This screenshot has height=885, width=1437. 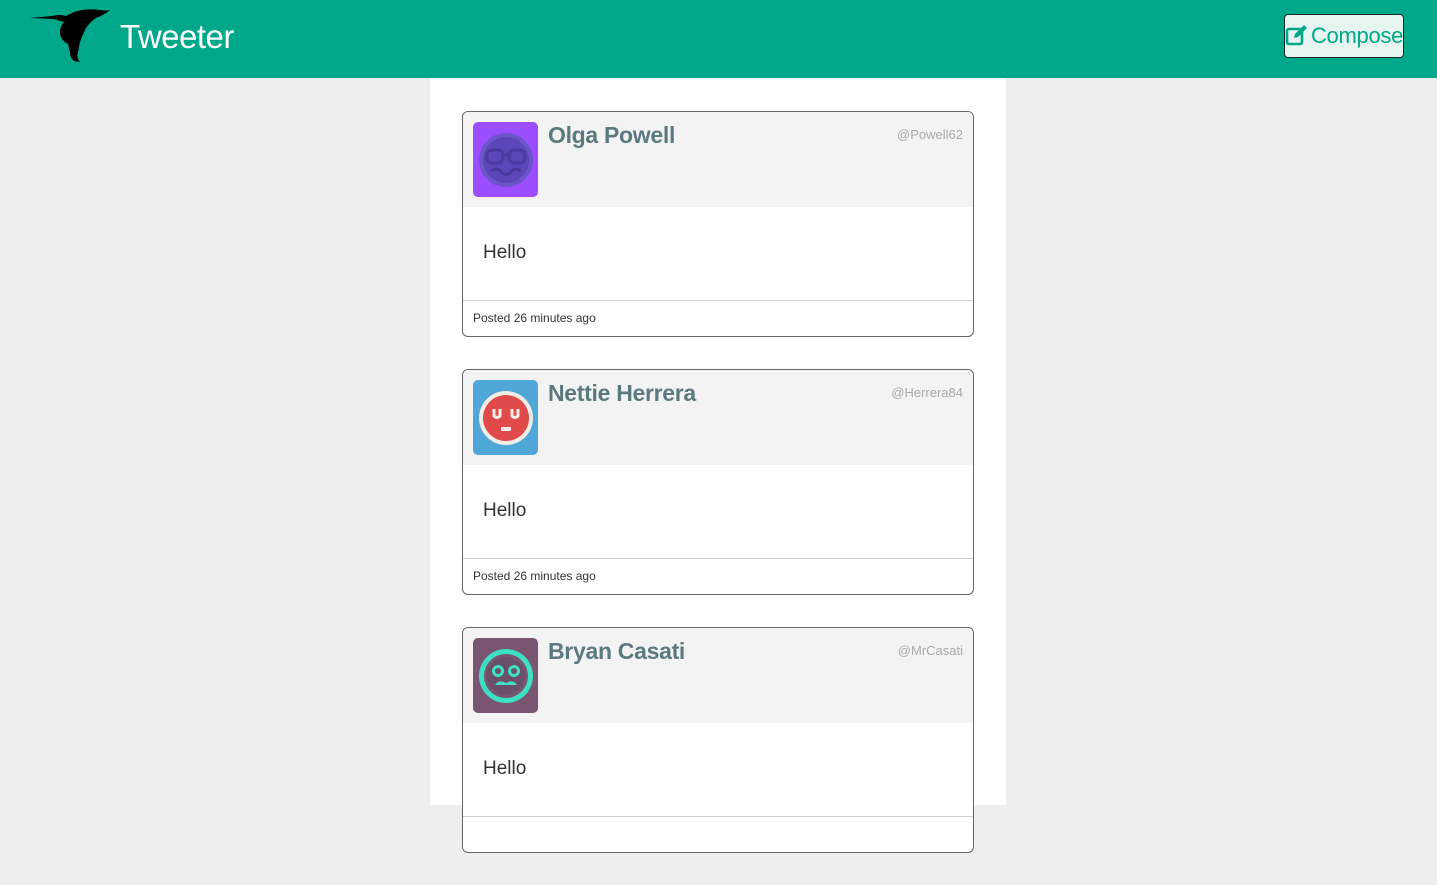 I want to click on tweet-header: Bryan Casati @MrCasati, so click(x=718, y=675).